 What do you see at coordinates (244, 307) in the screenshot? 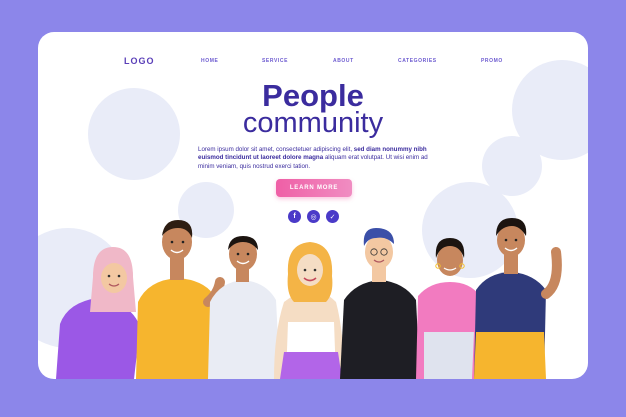
I see `person-white-shirt` at bounding box center [244, 307].